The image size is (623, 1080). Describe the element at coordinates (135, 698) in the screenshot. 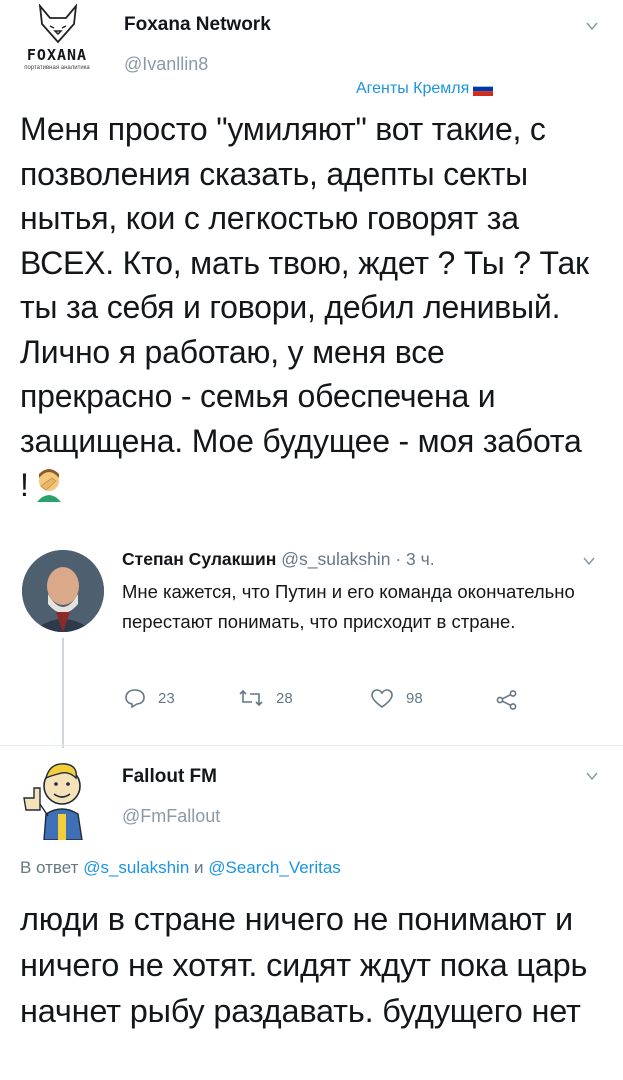

I see `reply-icon` at that location.